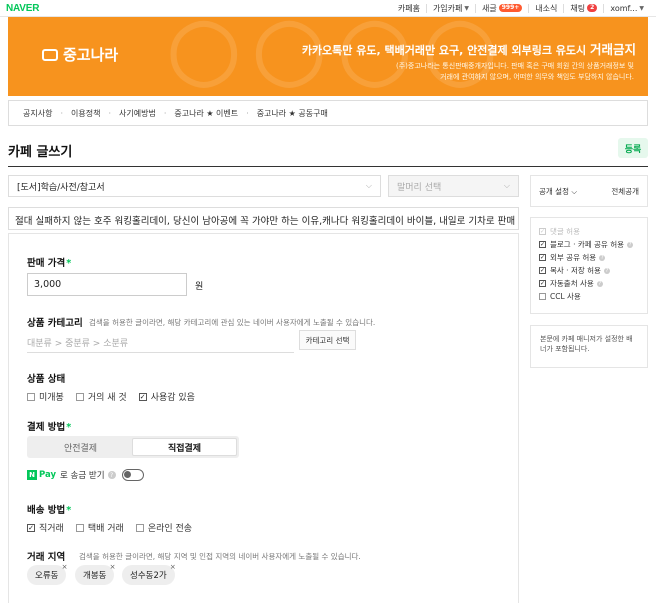 Image resolution: width=656 pixels, height=603 pixels. Describe the element at coordinates (589, 191) in the screenshot. I see `visibility-setting: 공개 설정 ⌵ 전체공개` at that location.